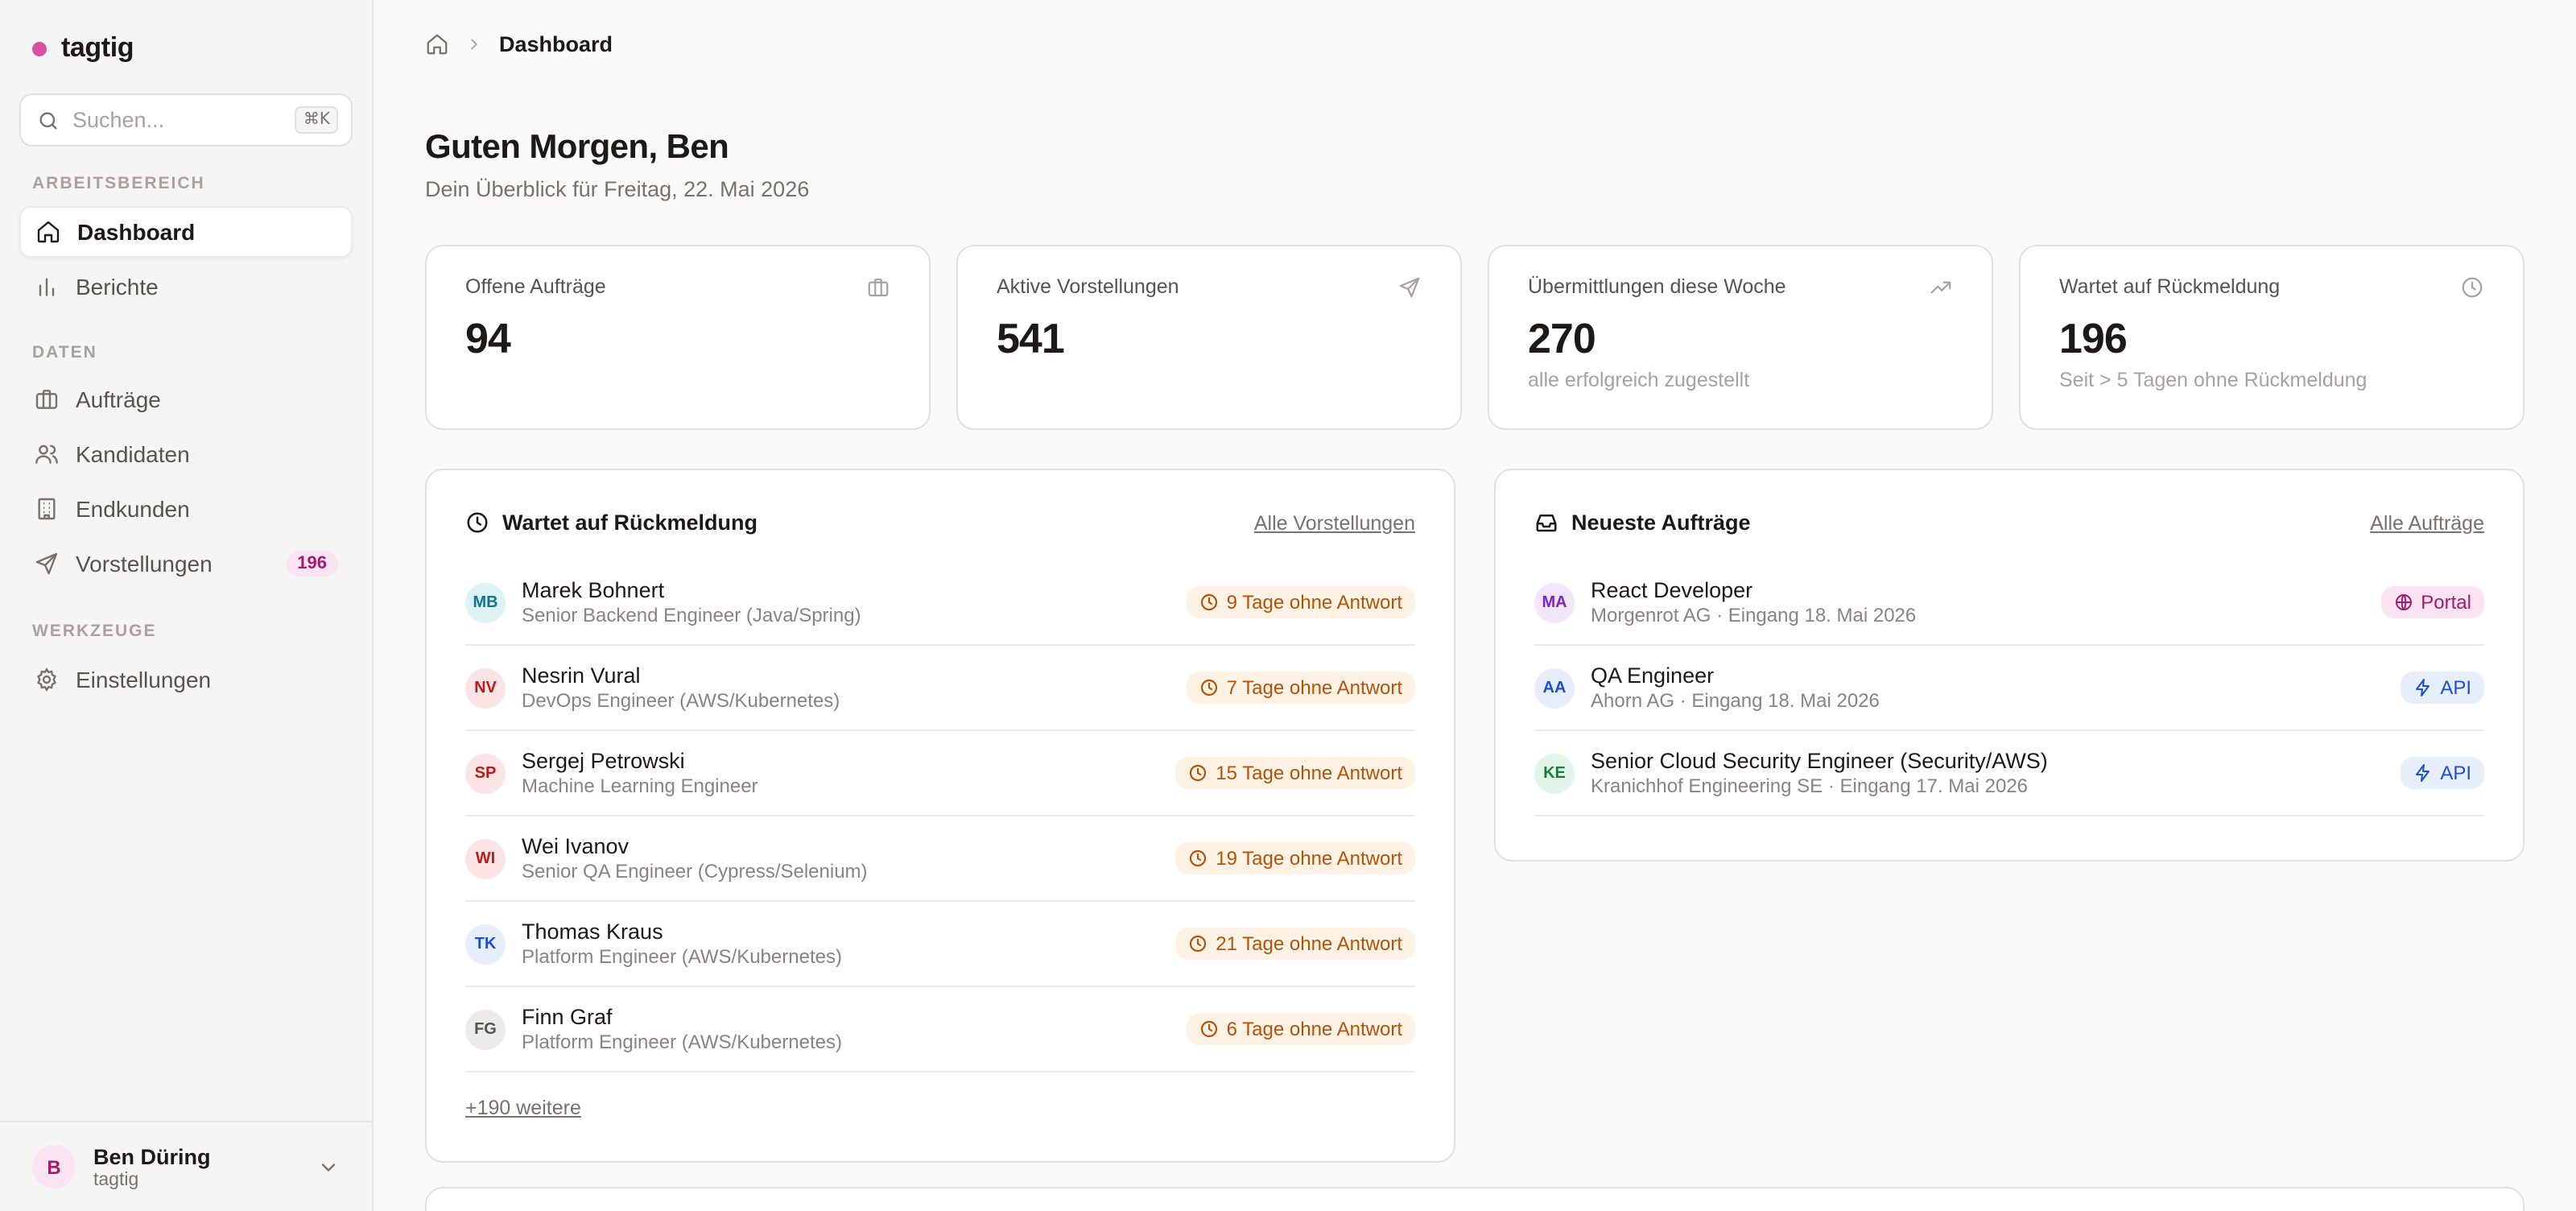  I want to click on candidate-name: Finn Graf, so click(567, 1017).